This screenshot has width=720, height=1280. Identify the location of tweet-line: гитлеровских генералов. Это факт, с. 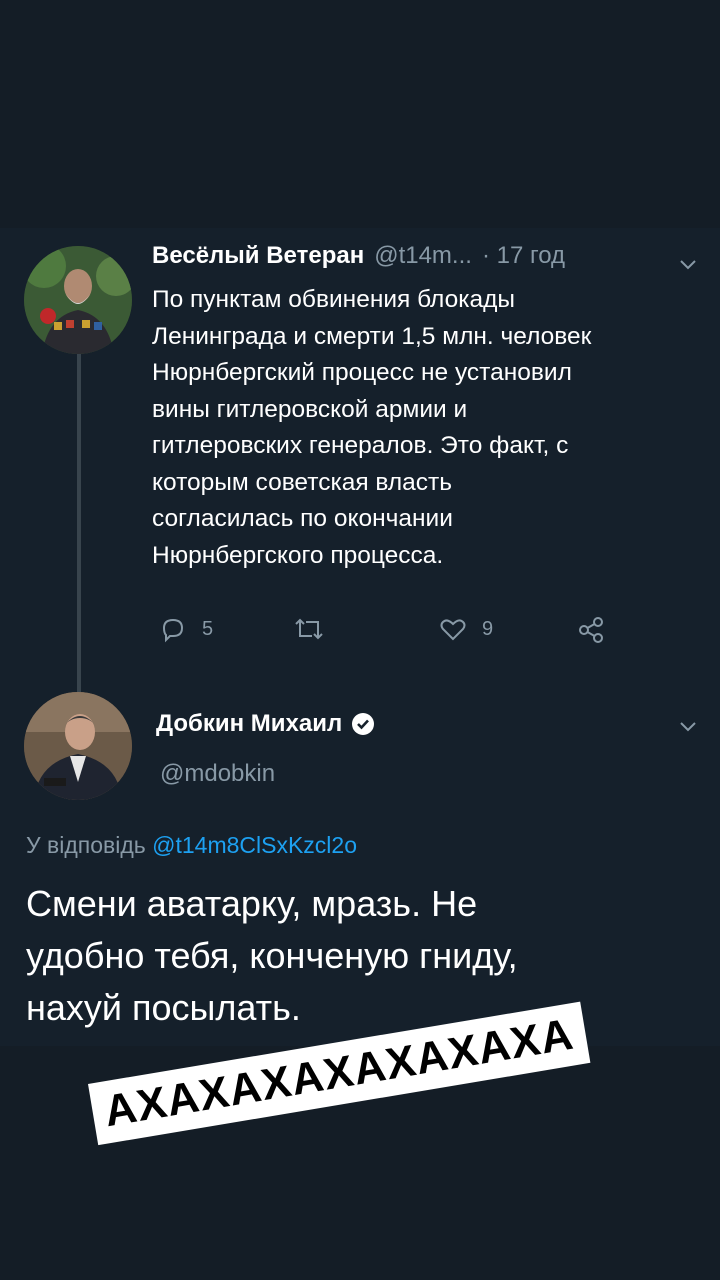
(360, 445).